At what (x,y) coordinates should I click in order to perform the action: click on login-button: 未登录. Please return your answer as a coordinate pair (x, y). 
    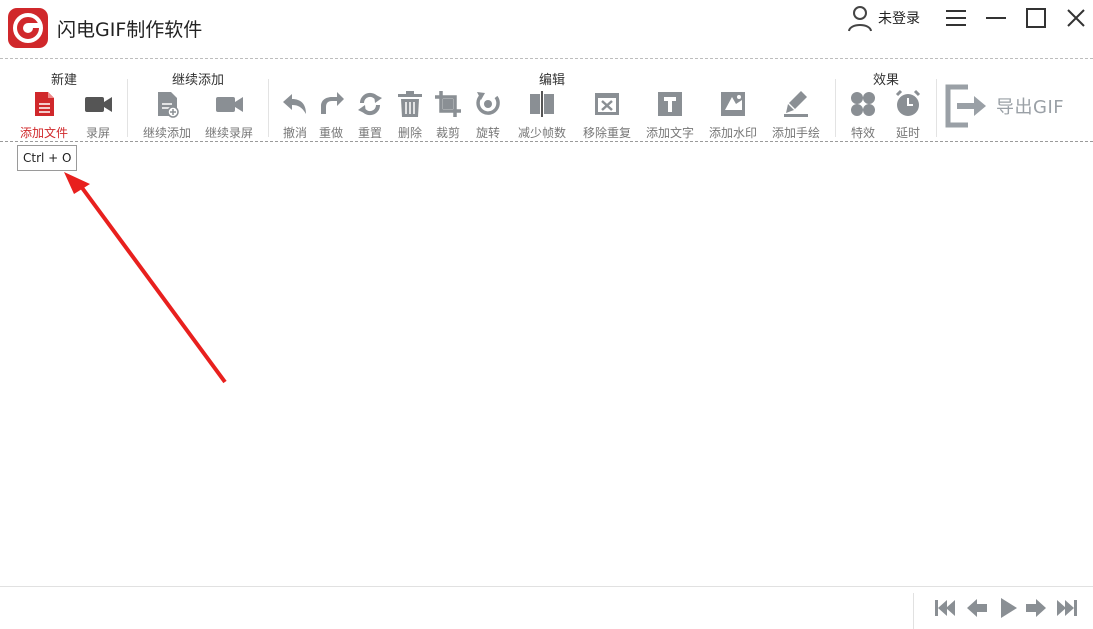
    Looking at the image, I should click on (883, 18).